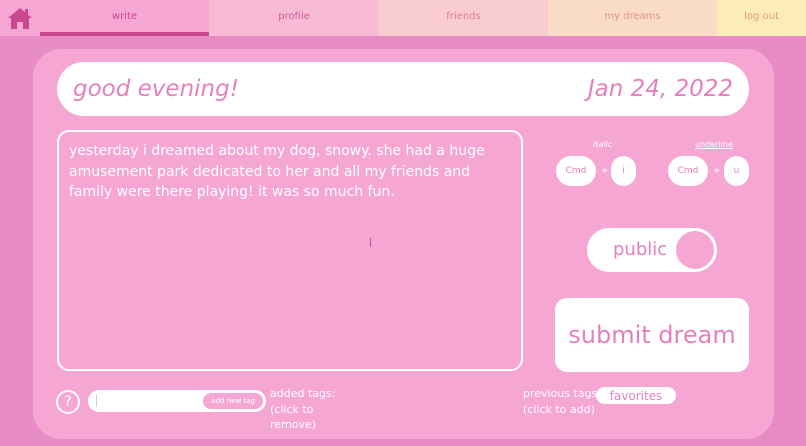 The width and height of the screenshot is (806, 446). I want to click on text-cursor-icon, so click(370, 242).